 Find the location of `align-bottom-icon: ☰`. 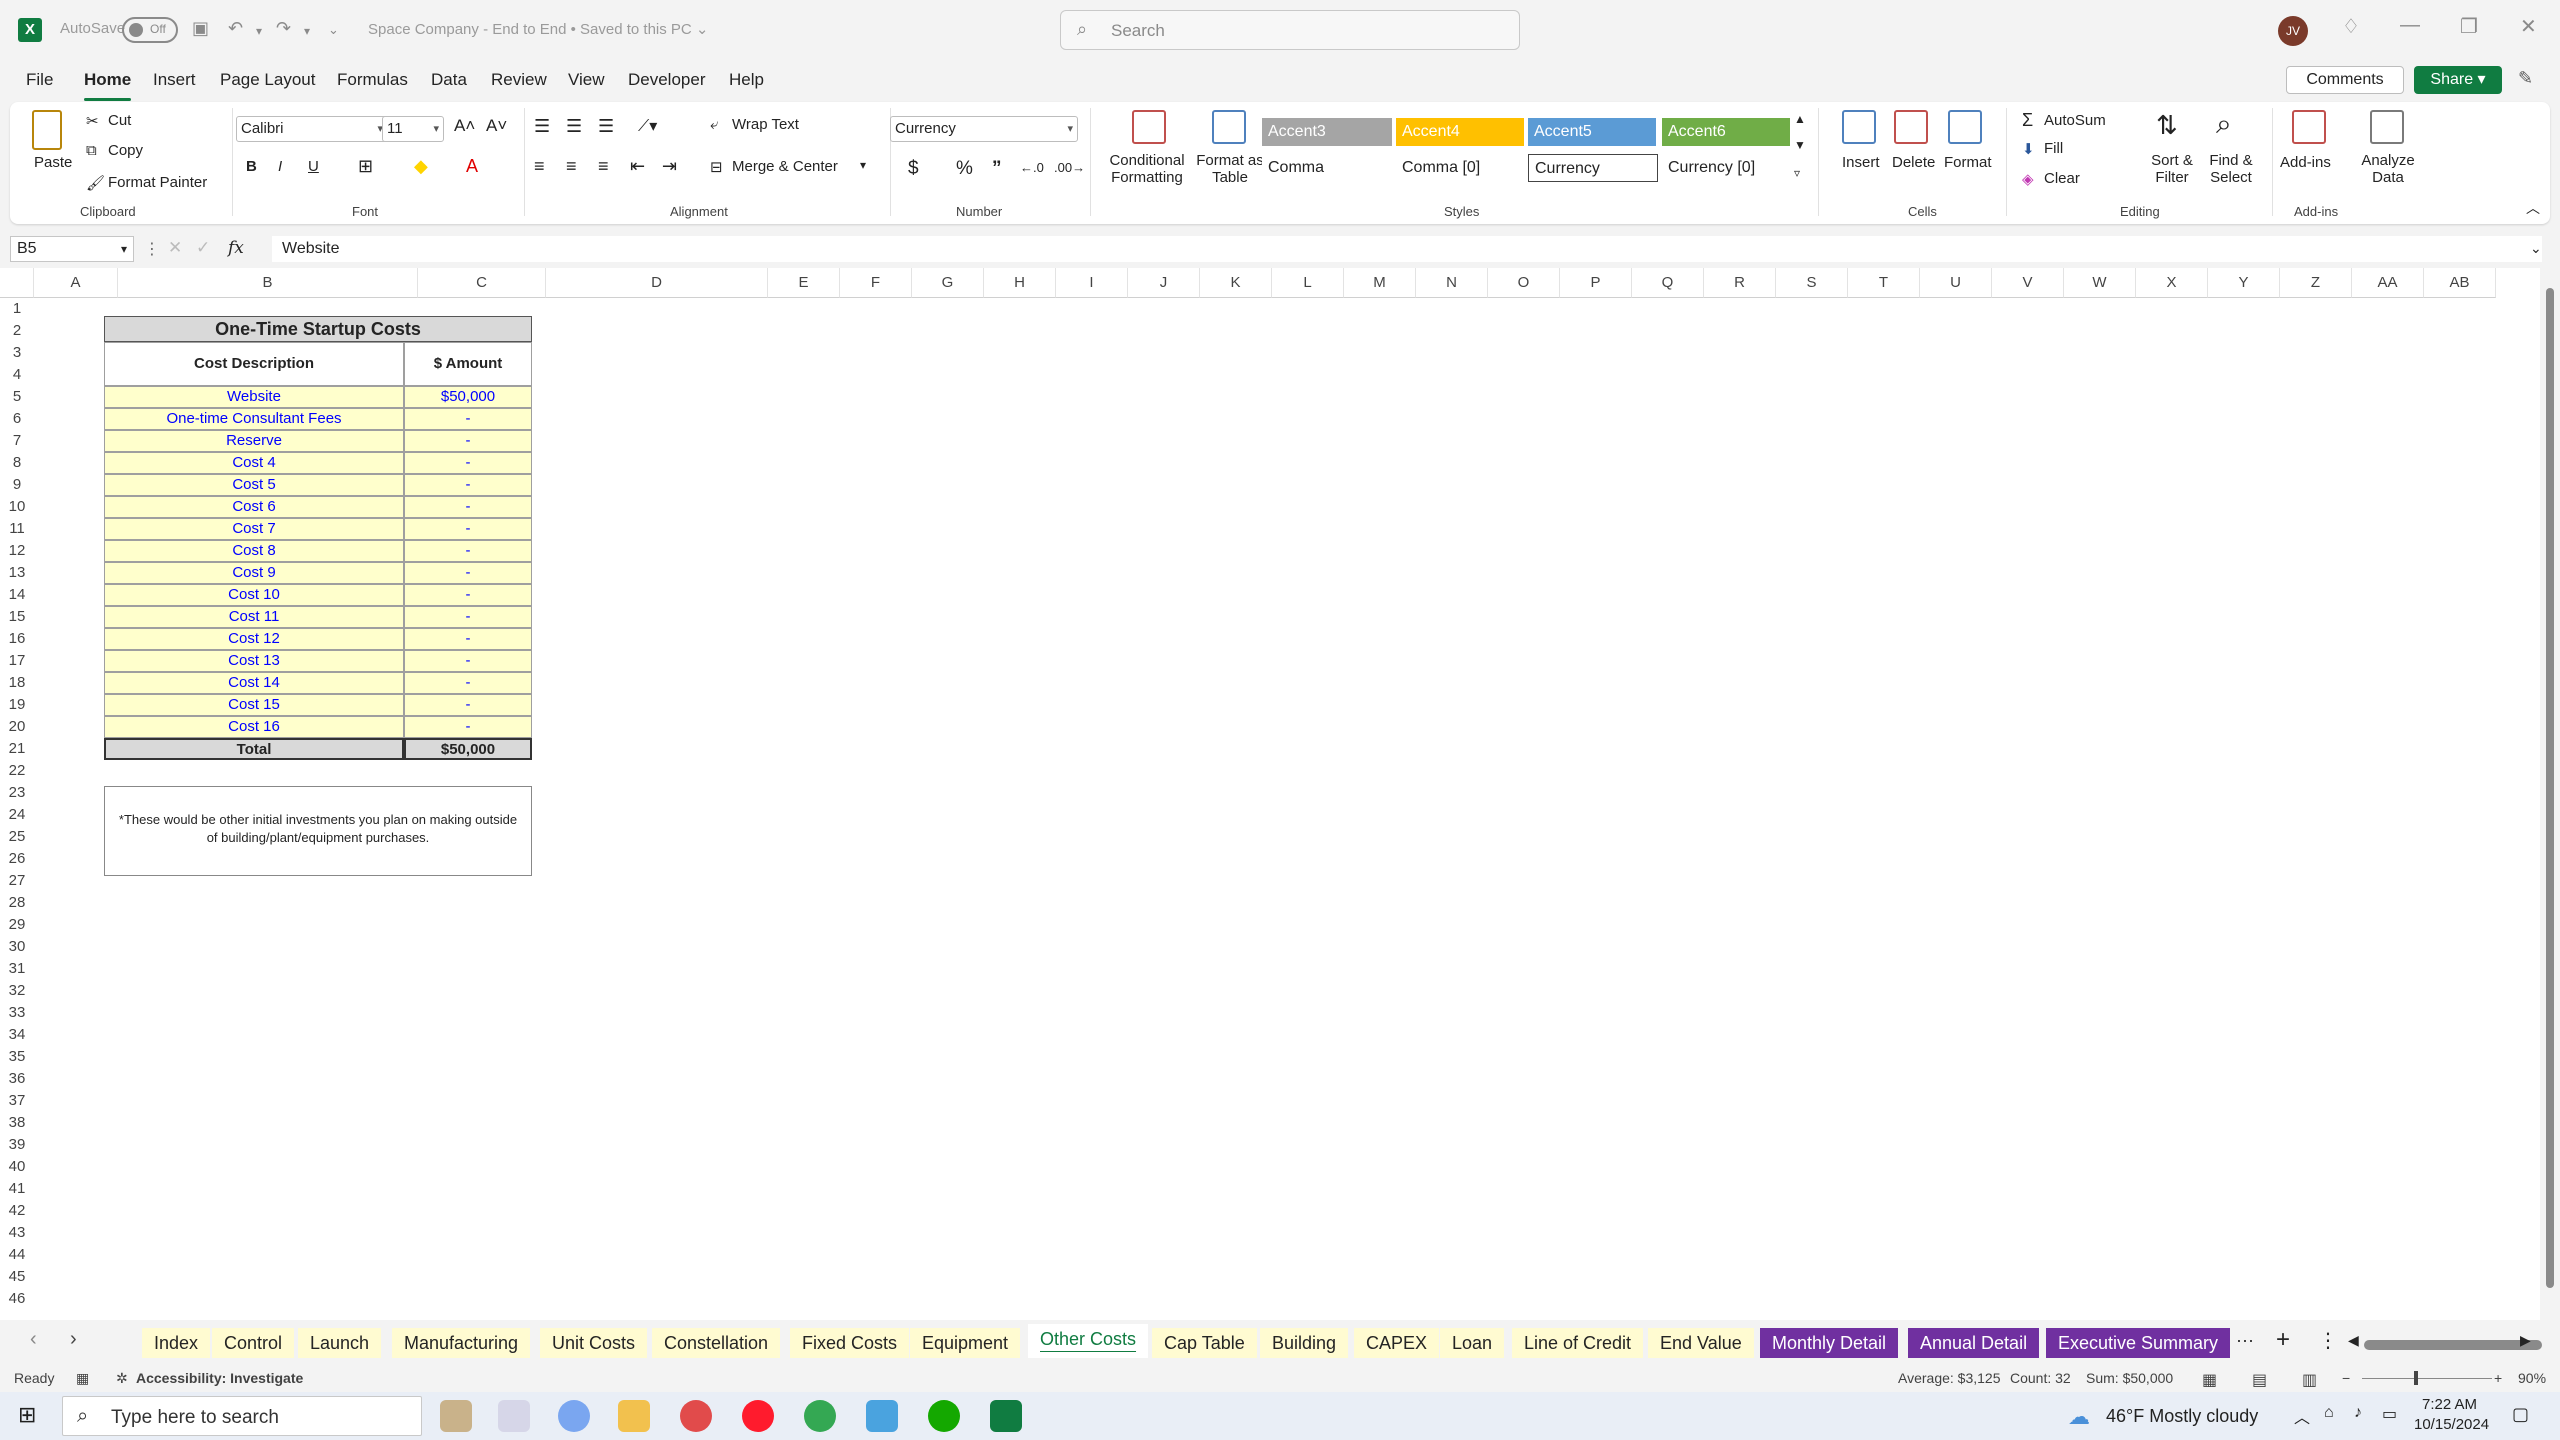

align-bottom-icon: ☰ is located at coordinates (606, 126).